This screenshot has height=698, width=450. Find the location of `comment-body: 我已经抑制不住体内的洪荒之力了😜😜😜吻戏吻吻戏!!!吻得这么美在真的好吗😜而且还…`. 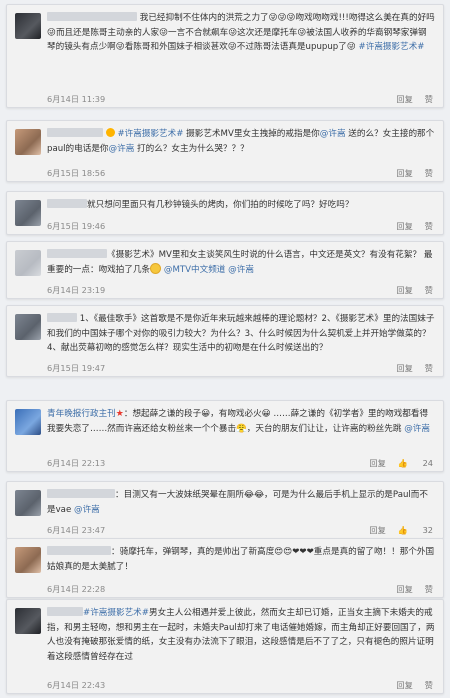

comment-body: 我已经抑制不住体内的洪荒之力了😜😜😜吻戏吻吻戏!!!吻得这么美在真的好吗😜而且还… is located at coordinates (241, 33).